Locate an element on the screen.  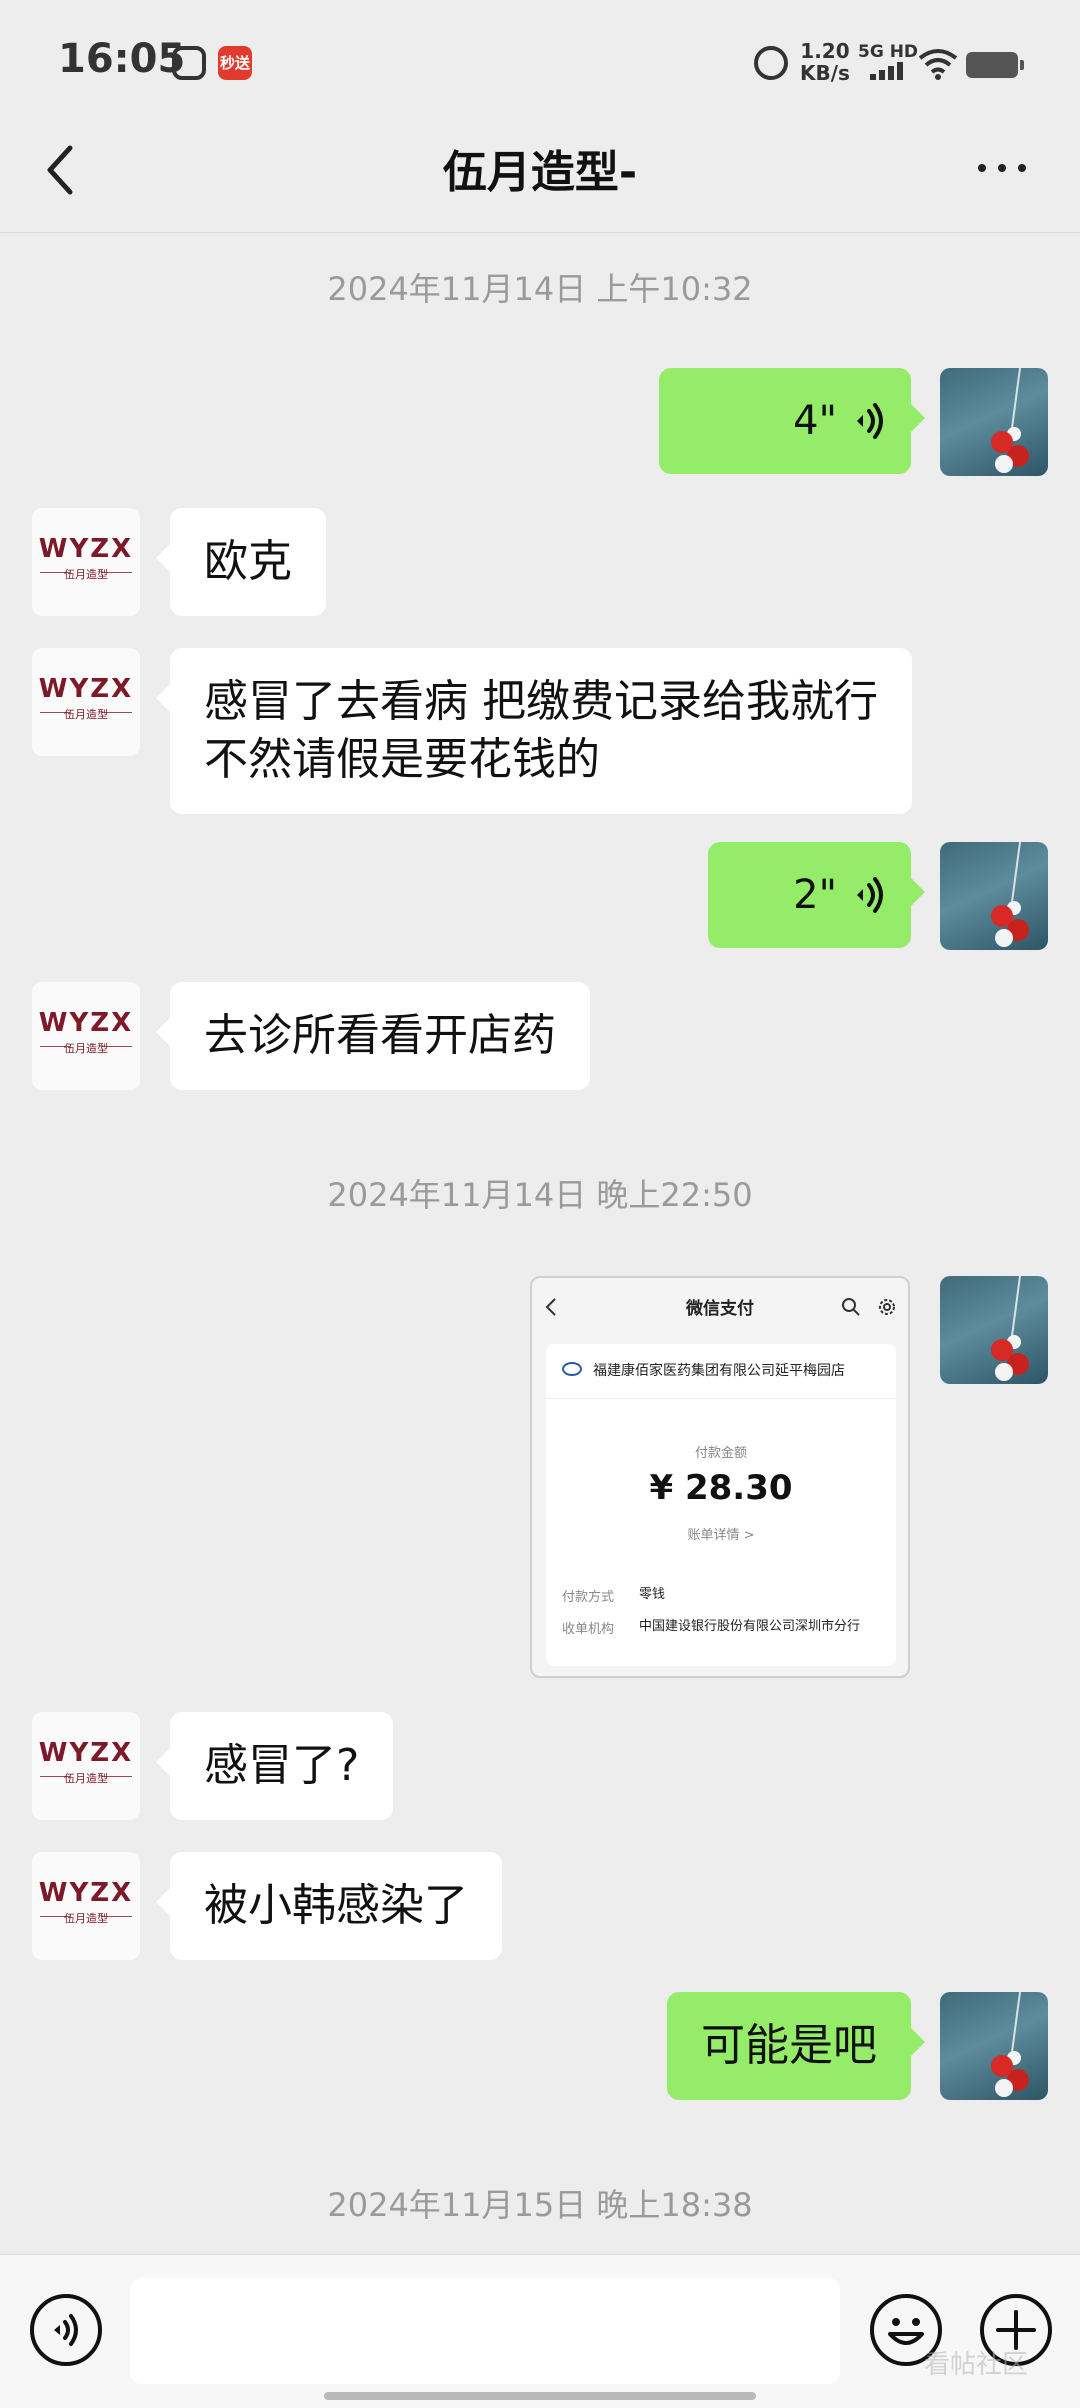
home-indicator is located at coordinates (540, 2396).